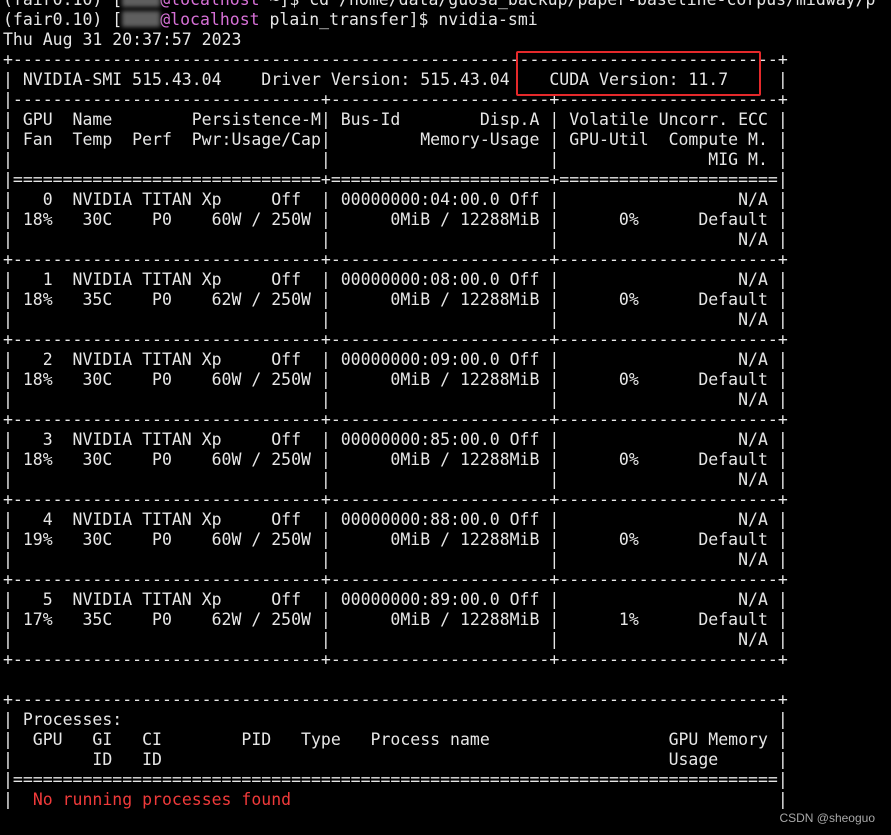  What do you see at coordinates (395, 759) in the screenshot?
I see `table-line: | ID ID Usage |` at bounding box center [395, 759].